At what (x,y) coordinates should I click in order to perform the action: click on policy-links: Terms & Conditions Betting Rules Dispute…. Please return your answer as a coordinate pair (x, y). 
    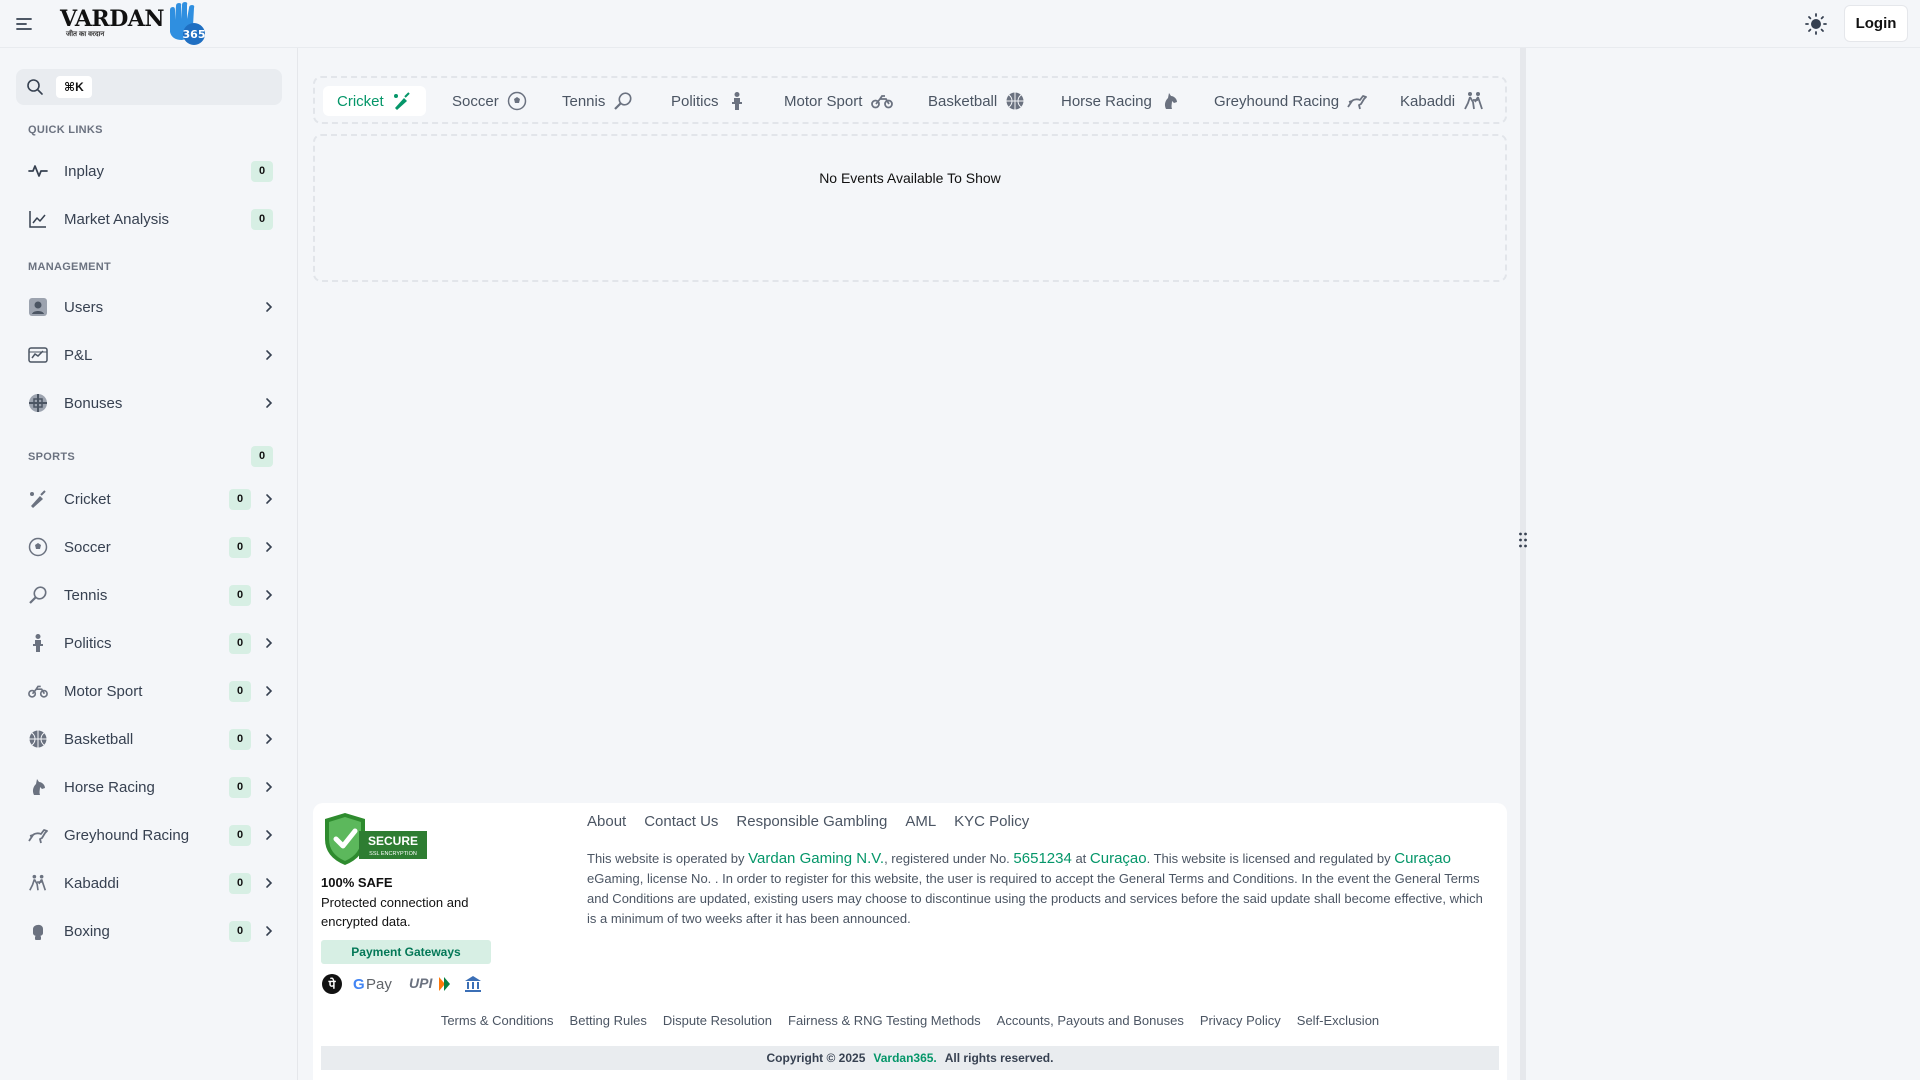
    Looking at the image, I should click on (910, 1020).